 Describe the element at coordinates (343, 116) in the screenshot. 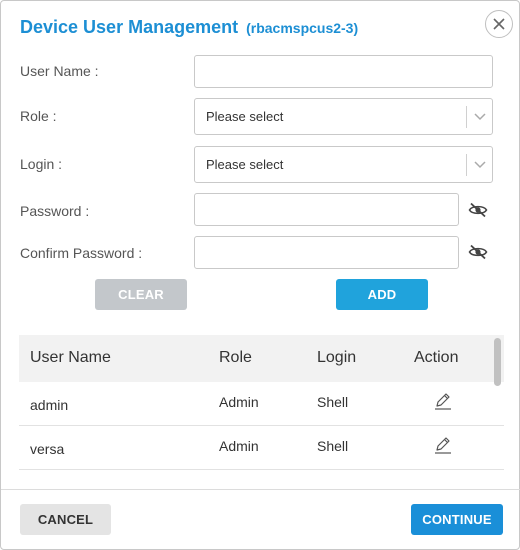

I see `role-select: Please select` at that location.